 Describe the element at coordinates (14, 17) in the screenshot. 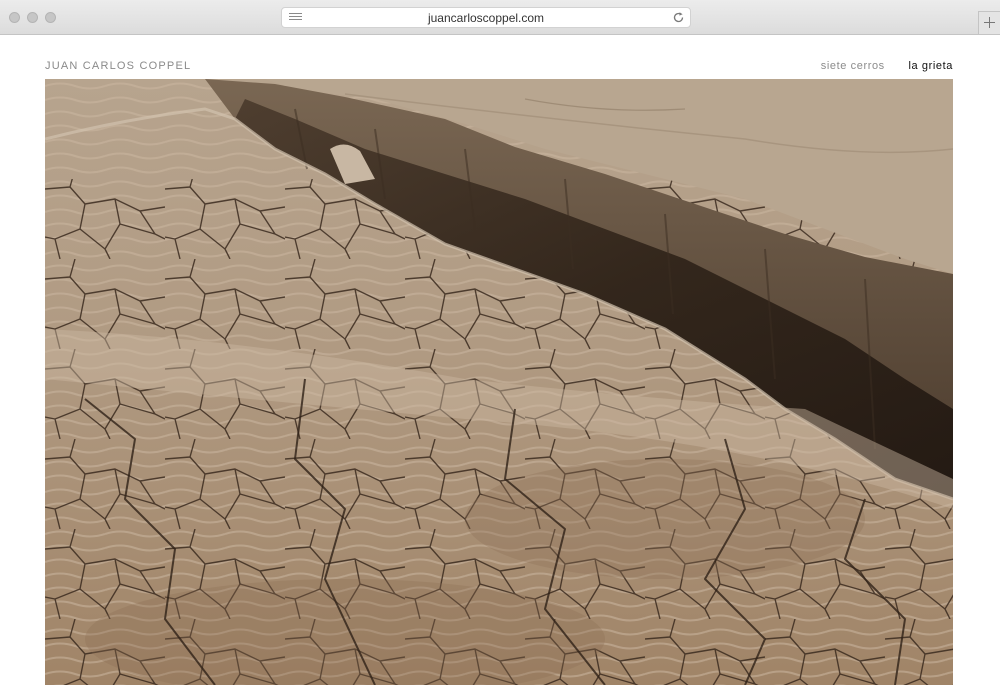

I see `close-window-button` at that location.